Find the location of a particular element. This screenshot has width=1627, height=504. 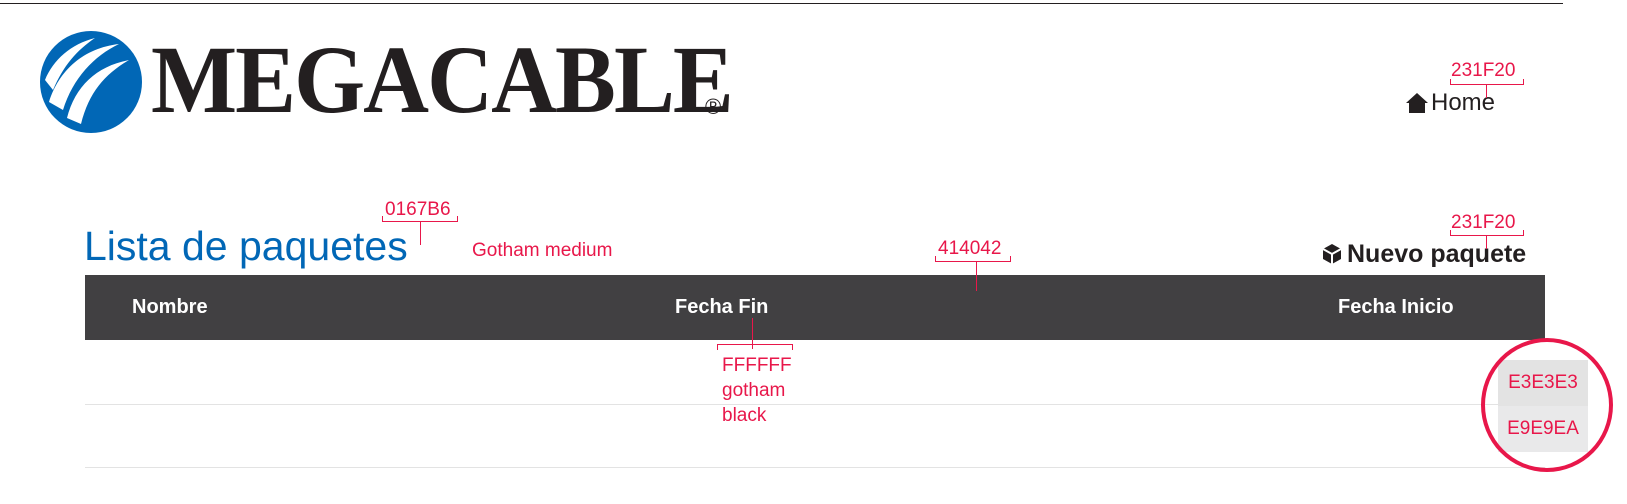

column-header-fecha-fin: Fecha Fin is located at coordinates (721, 307).